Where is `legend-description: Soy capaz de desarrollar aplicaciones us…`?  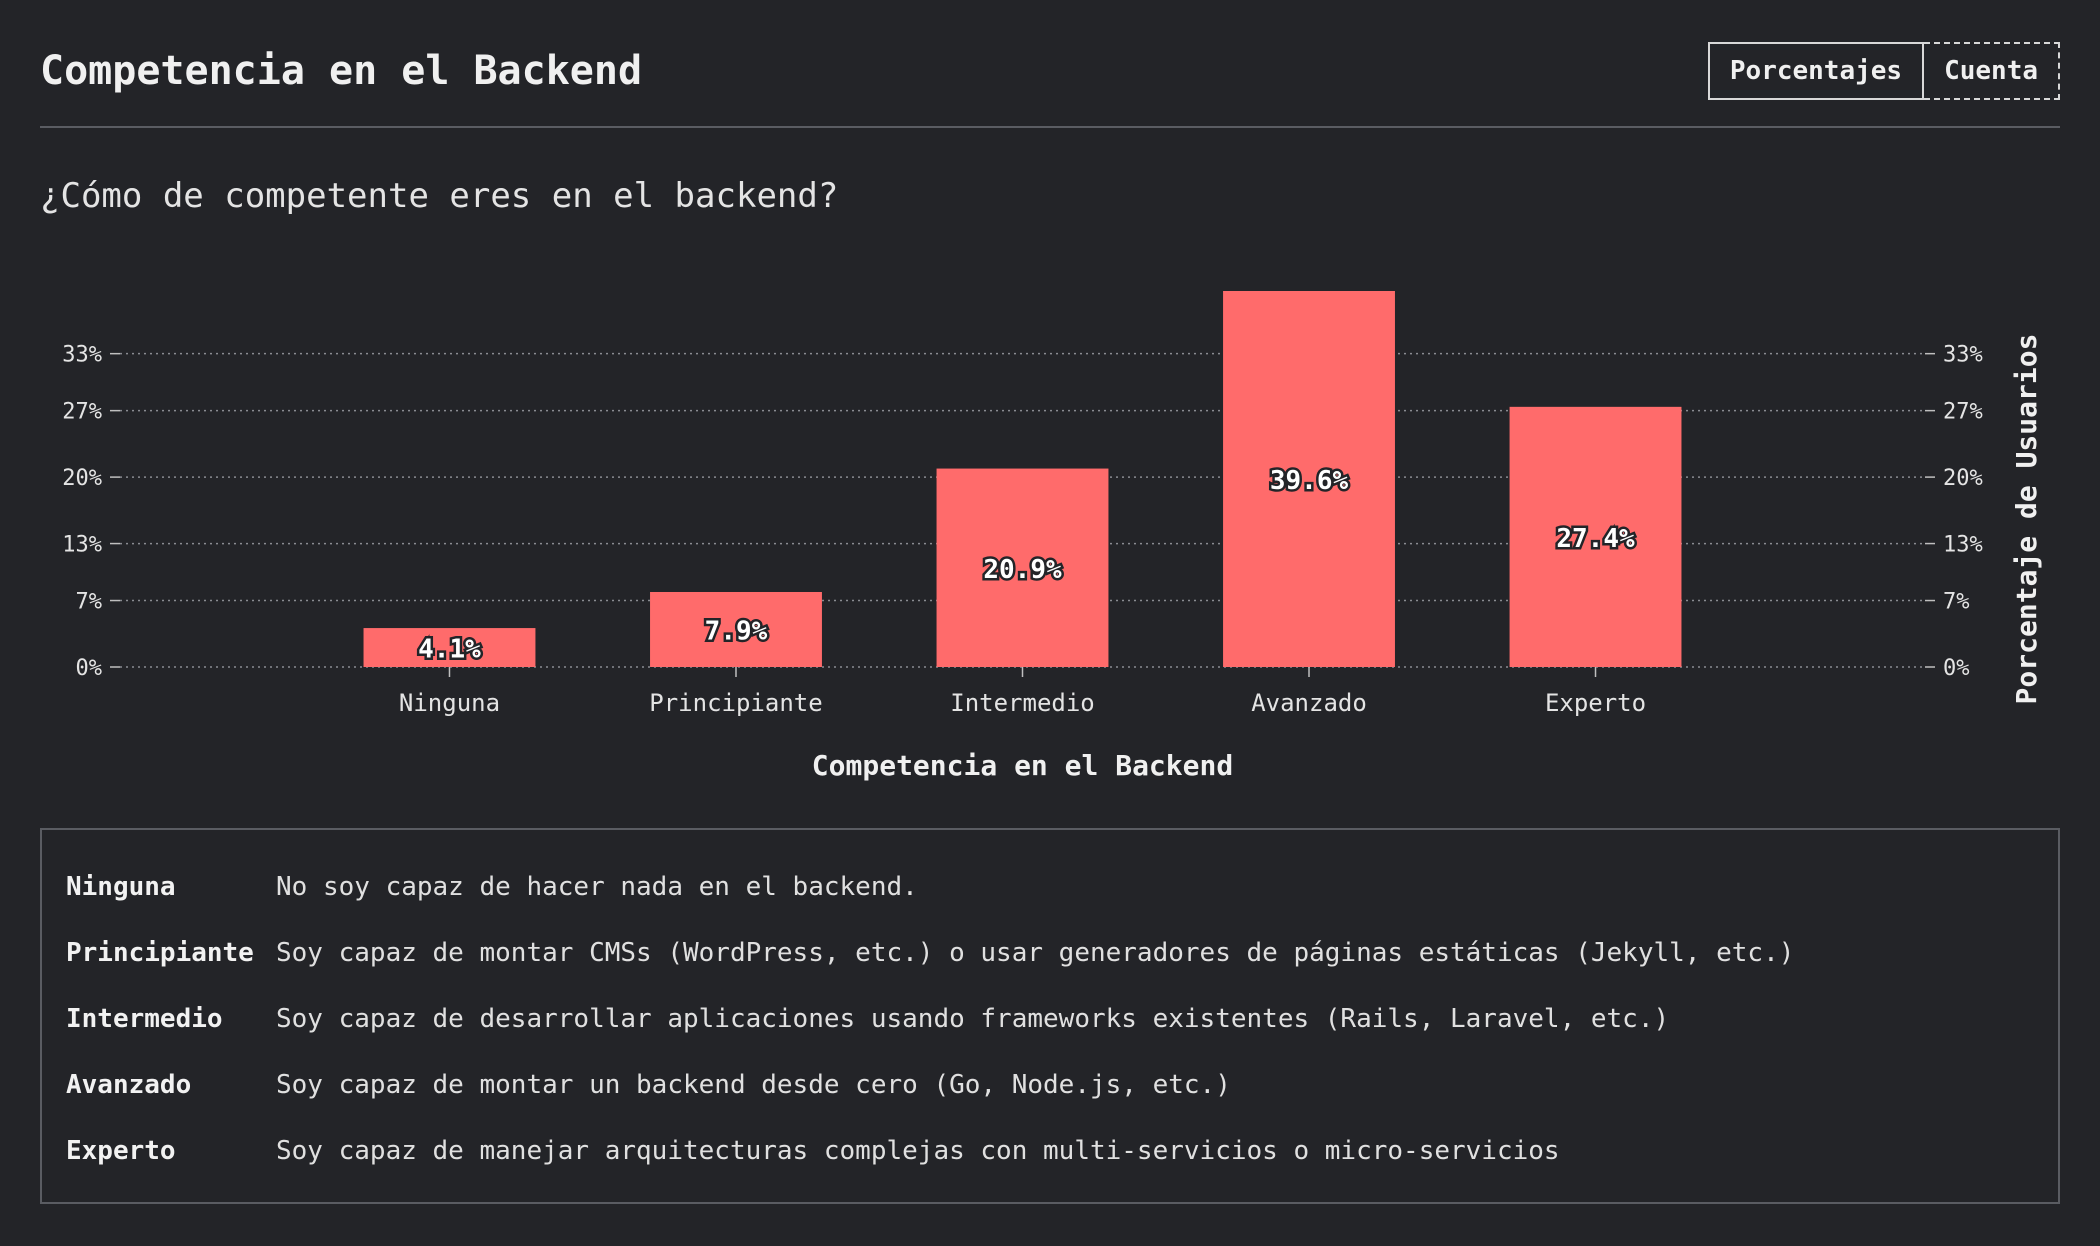
legend-description: Soy capaz de desarrollar aplicaciones us… is located at coordinates (973, 1019).